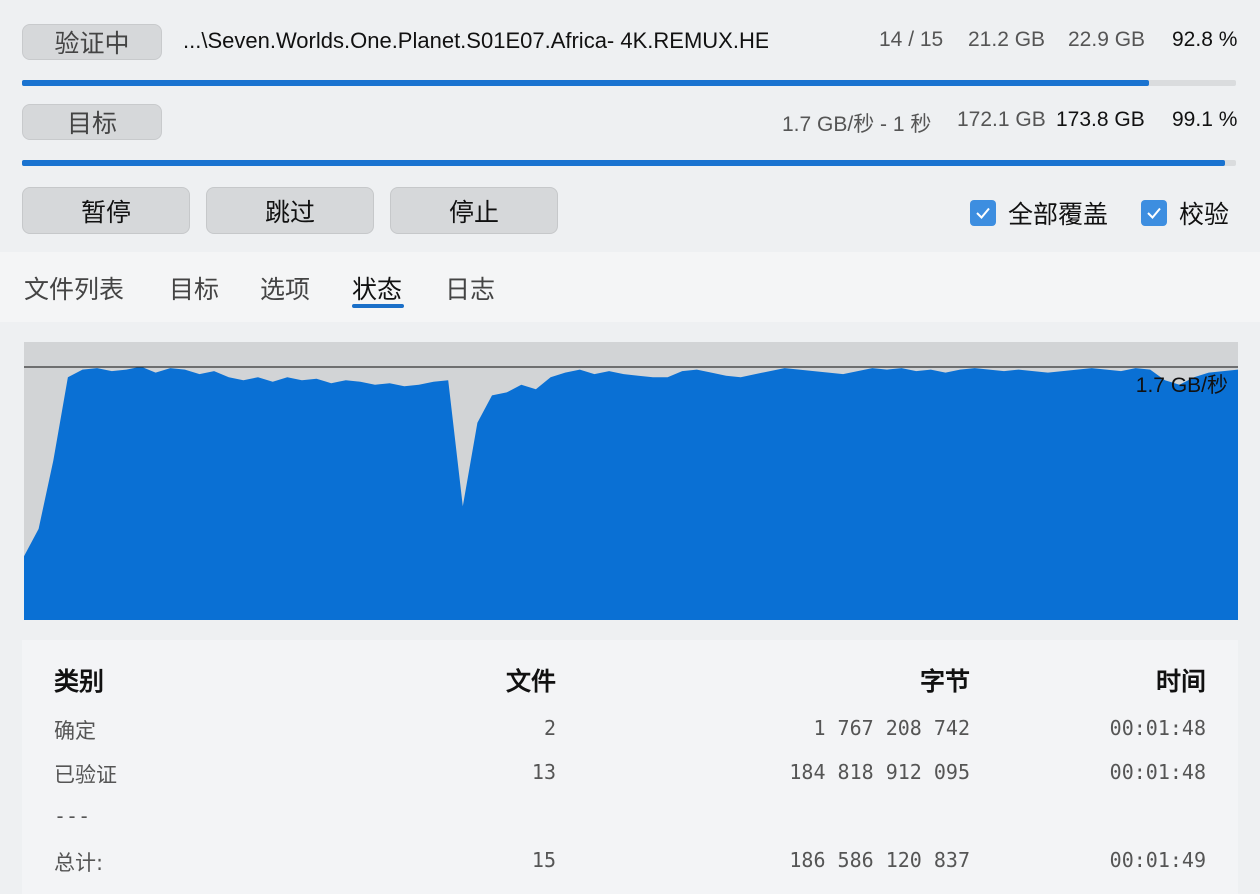  What do you see at coordinates (630, 287) in the screenshot?
I see `tab-bar: 文件列表 目标 选项 状态 日志` at bounding box center [630, 287].